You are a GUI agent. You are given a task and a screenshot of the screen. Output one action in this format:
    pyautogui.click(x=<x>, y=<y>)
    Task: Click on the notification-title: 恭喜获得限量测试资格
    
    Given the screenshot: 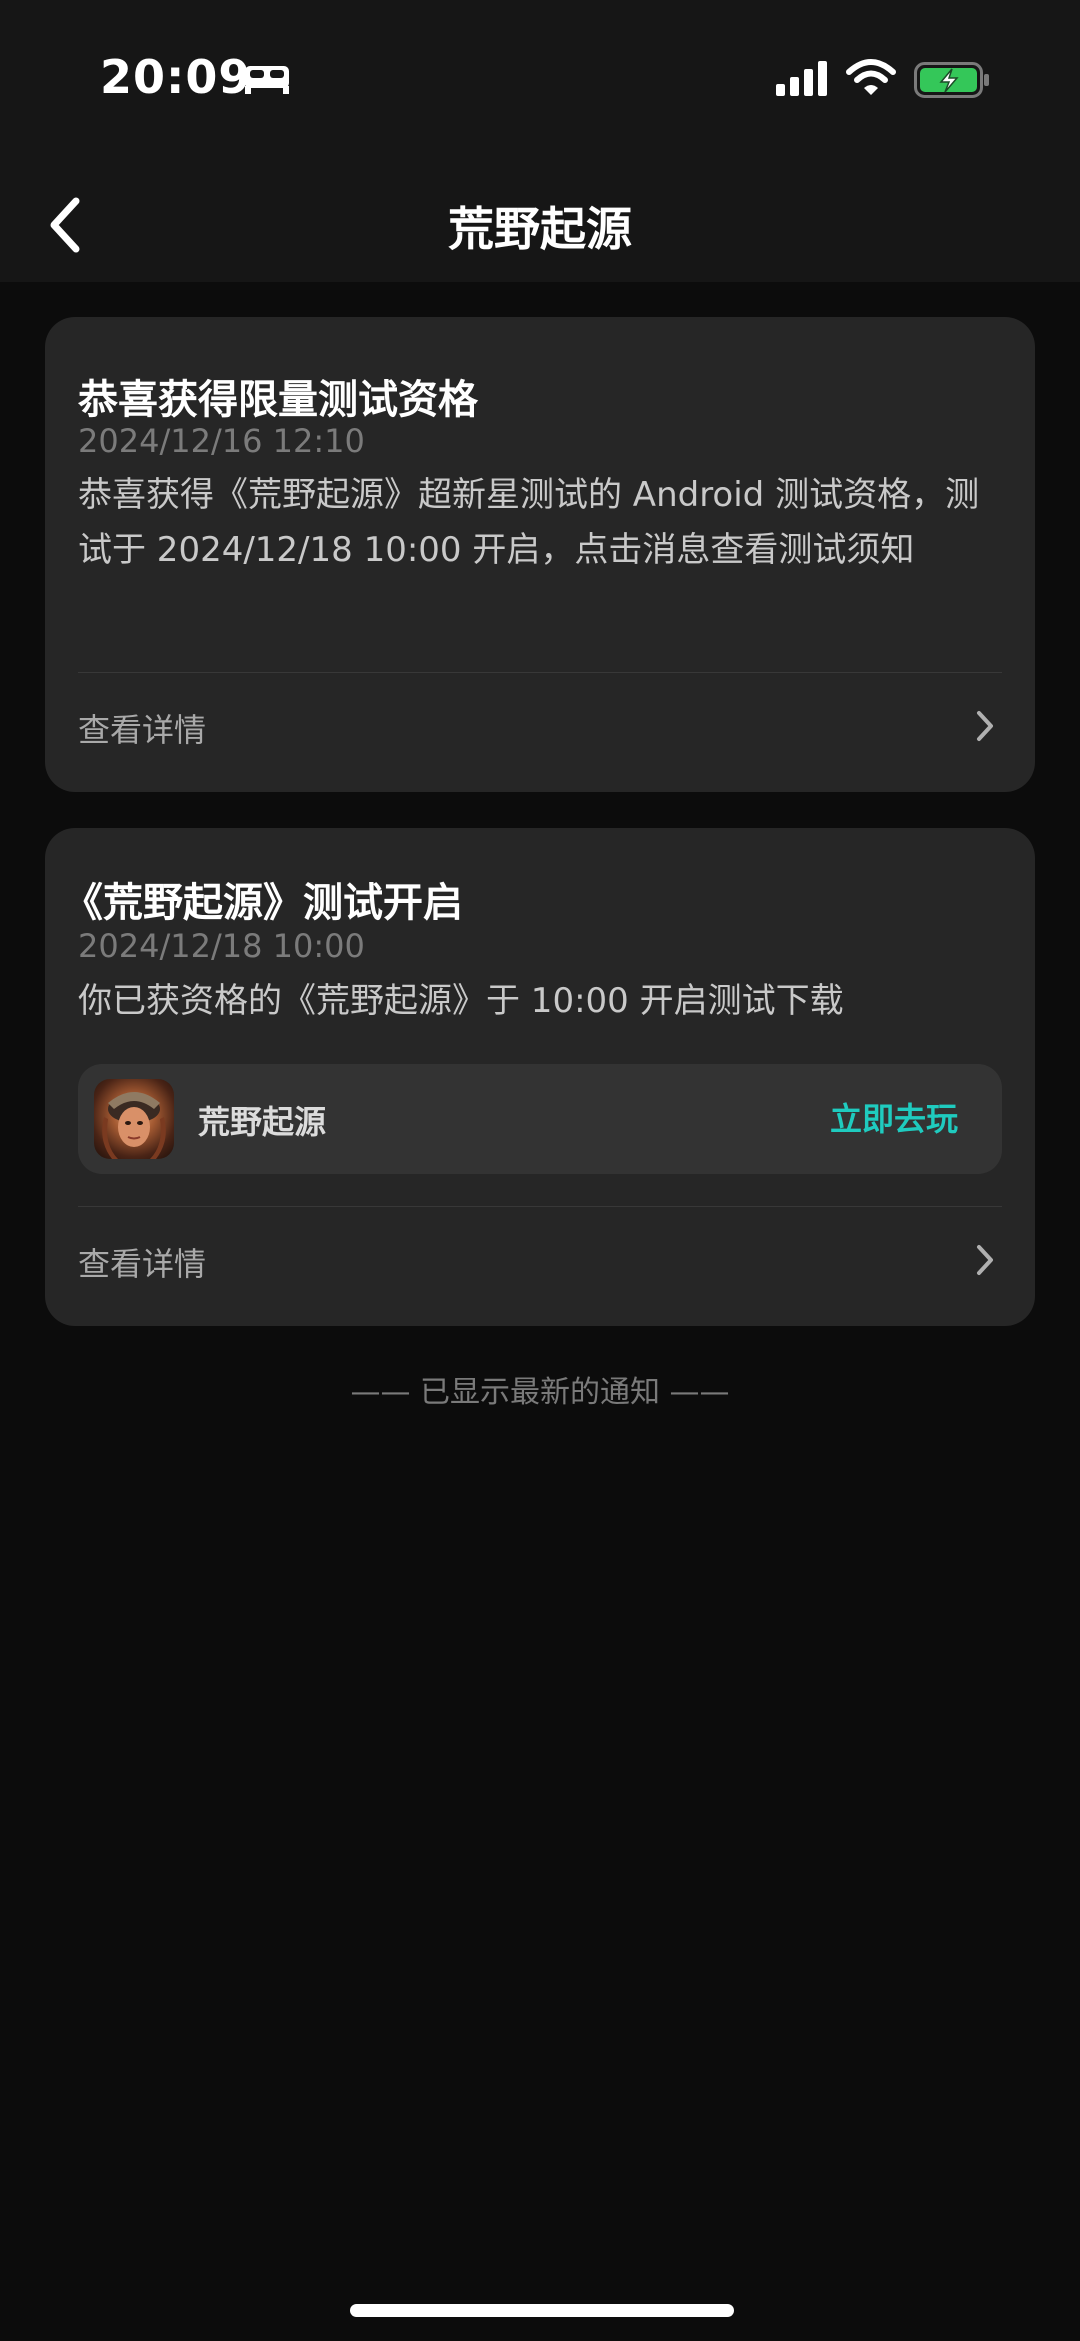 What is the action you would take?
    pyautogui.click(x=278, y=400)
    